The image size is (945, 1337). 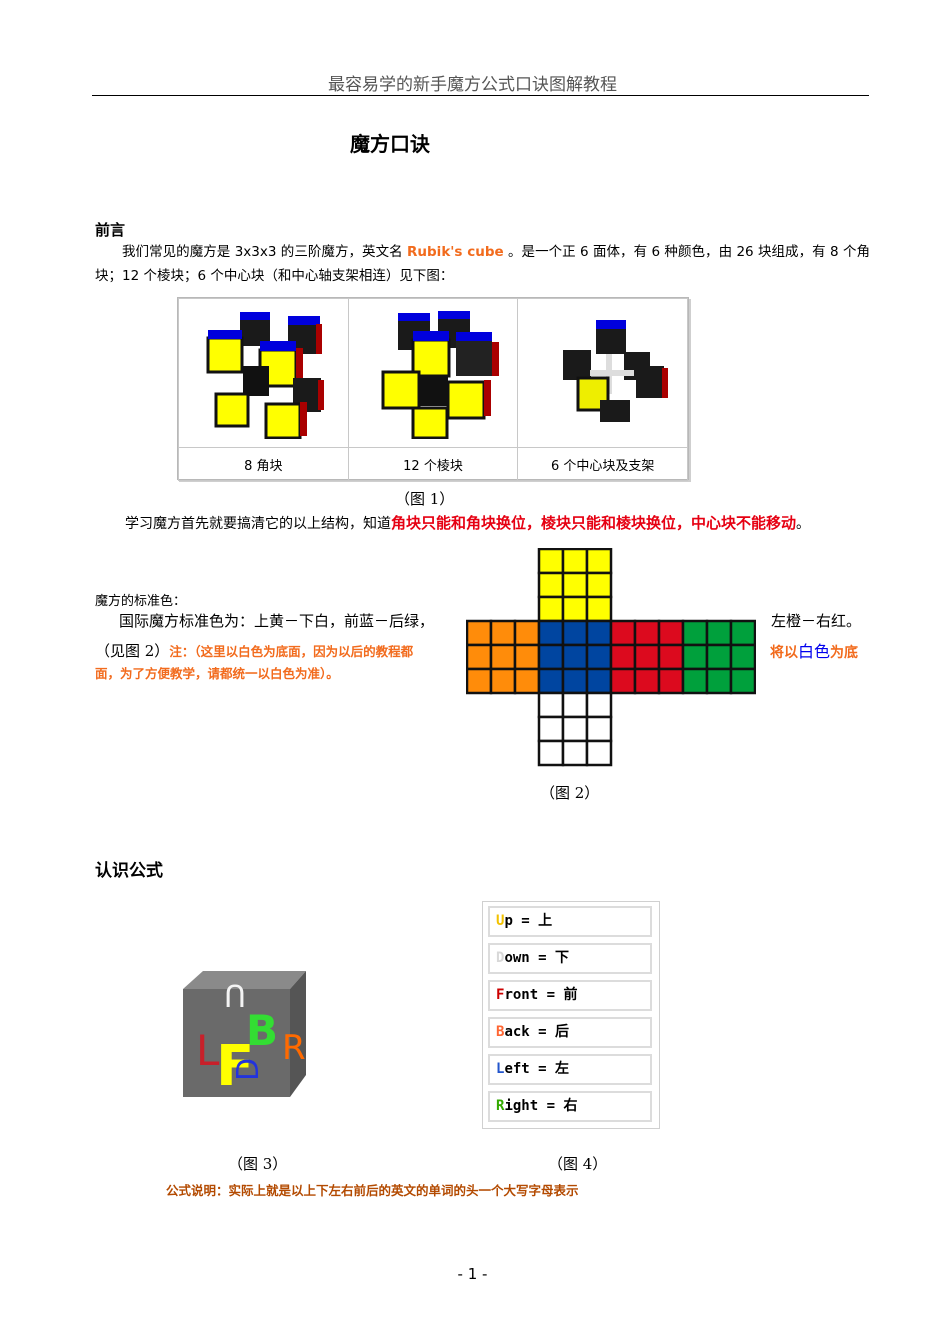 I want to click on back-face, so click(x=718, y=657).